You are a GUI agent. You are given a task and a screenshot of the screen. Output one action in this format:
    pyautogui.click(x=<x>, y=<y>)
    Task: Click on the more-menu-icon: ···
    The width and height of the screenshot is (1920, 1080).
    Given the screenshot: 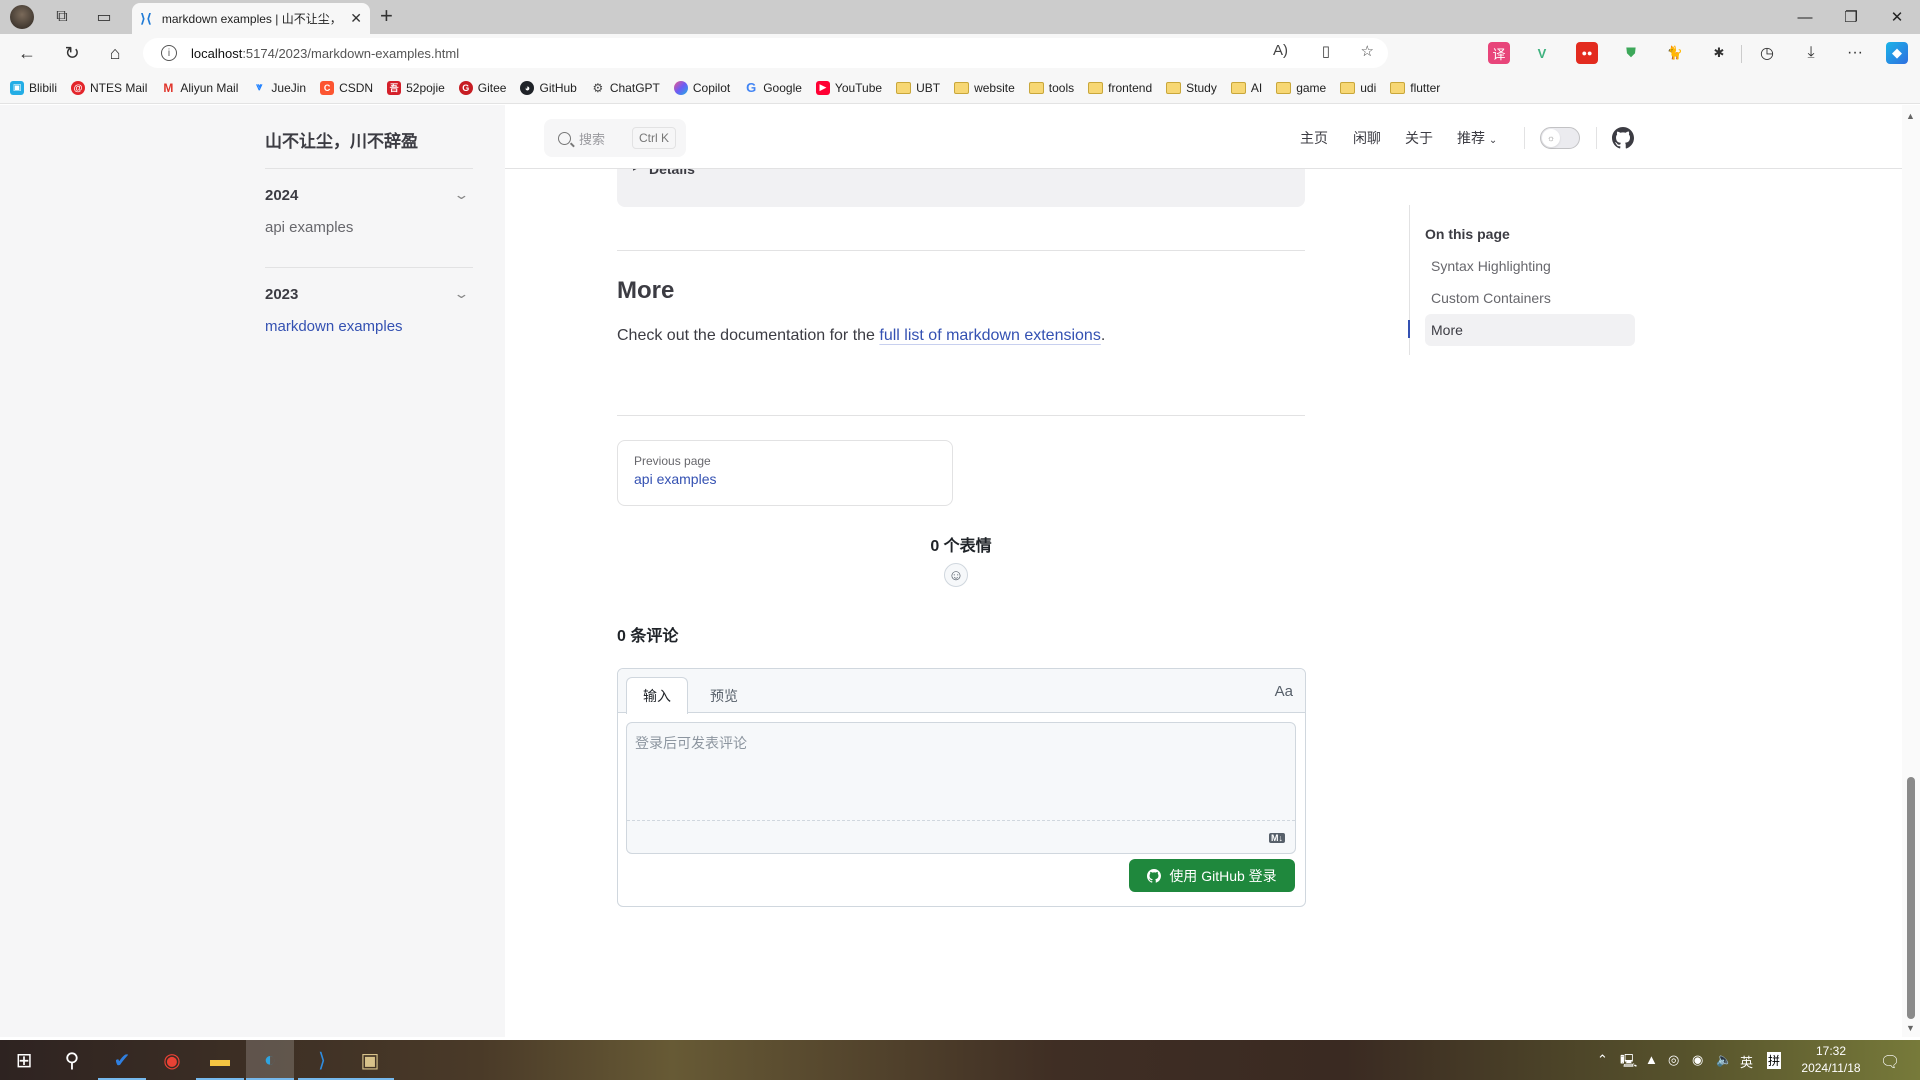 What is the action you would take?
    pyautogui.click(x=1855, y=53)
    